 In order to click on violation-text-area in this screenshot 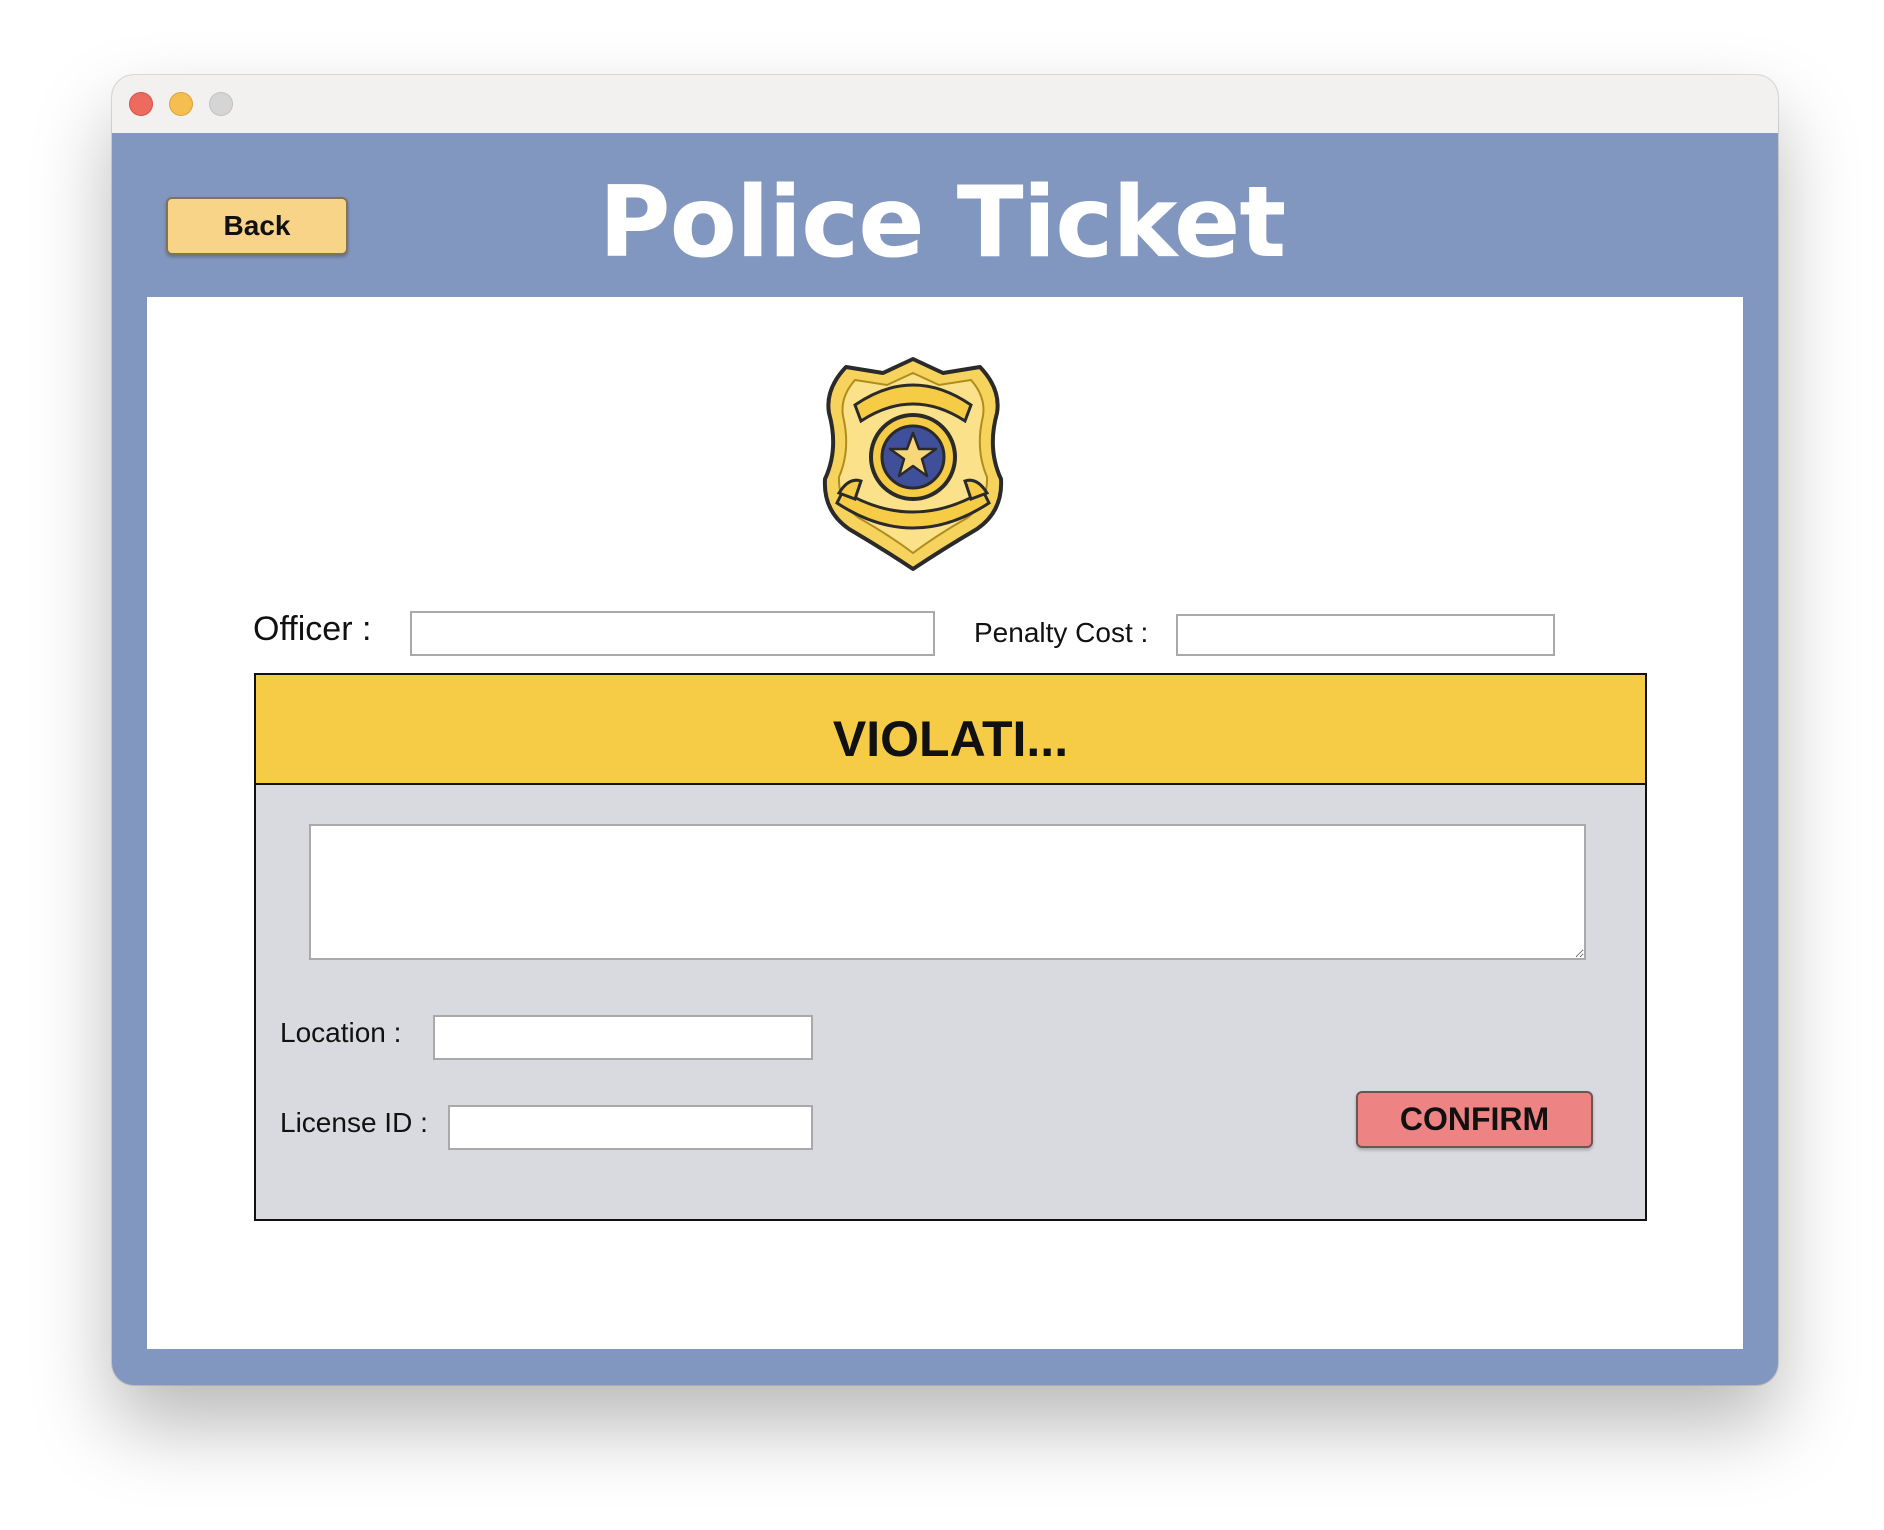, I will do `click(947, 892)`.